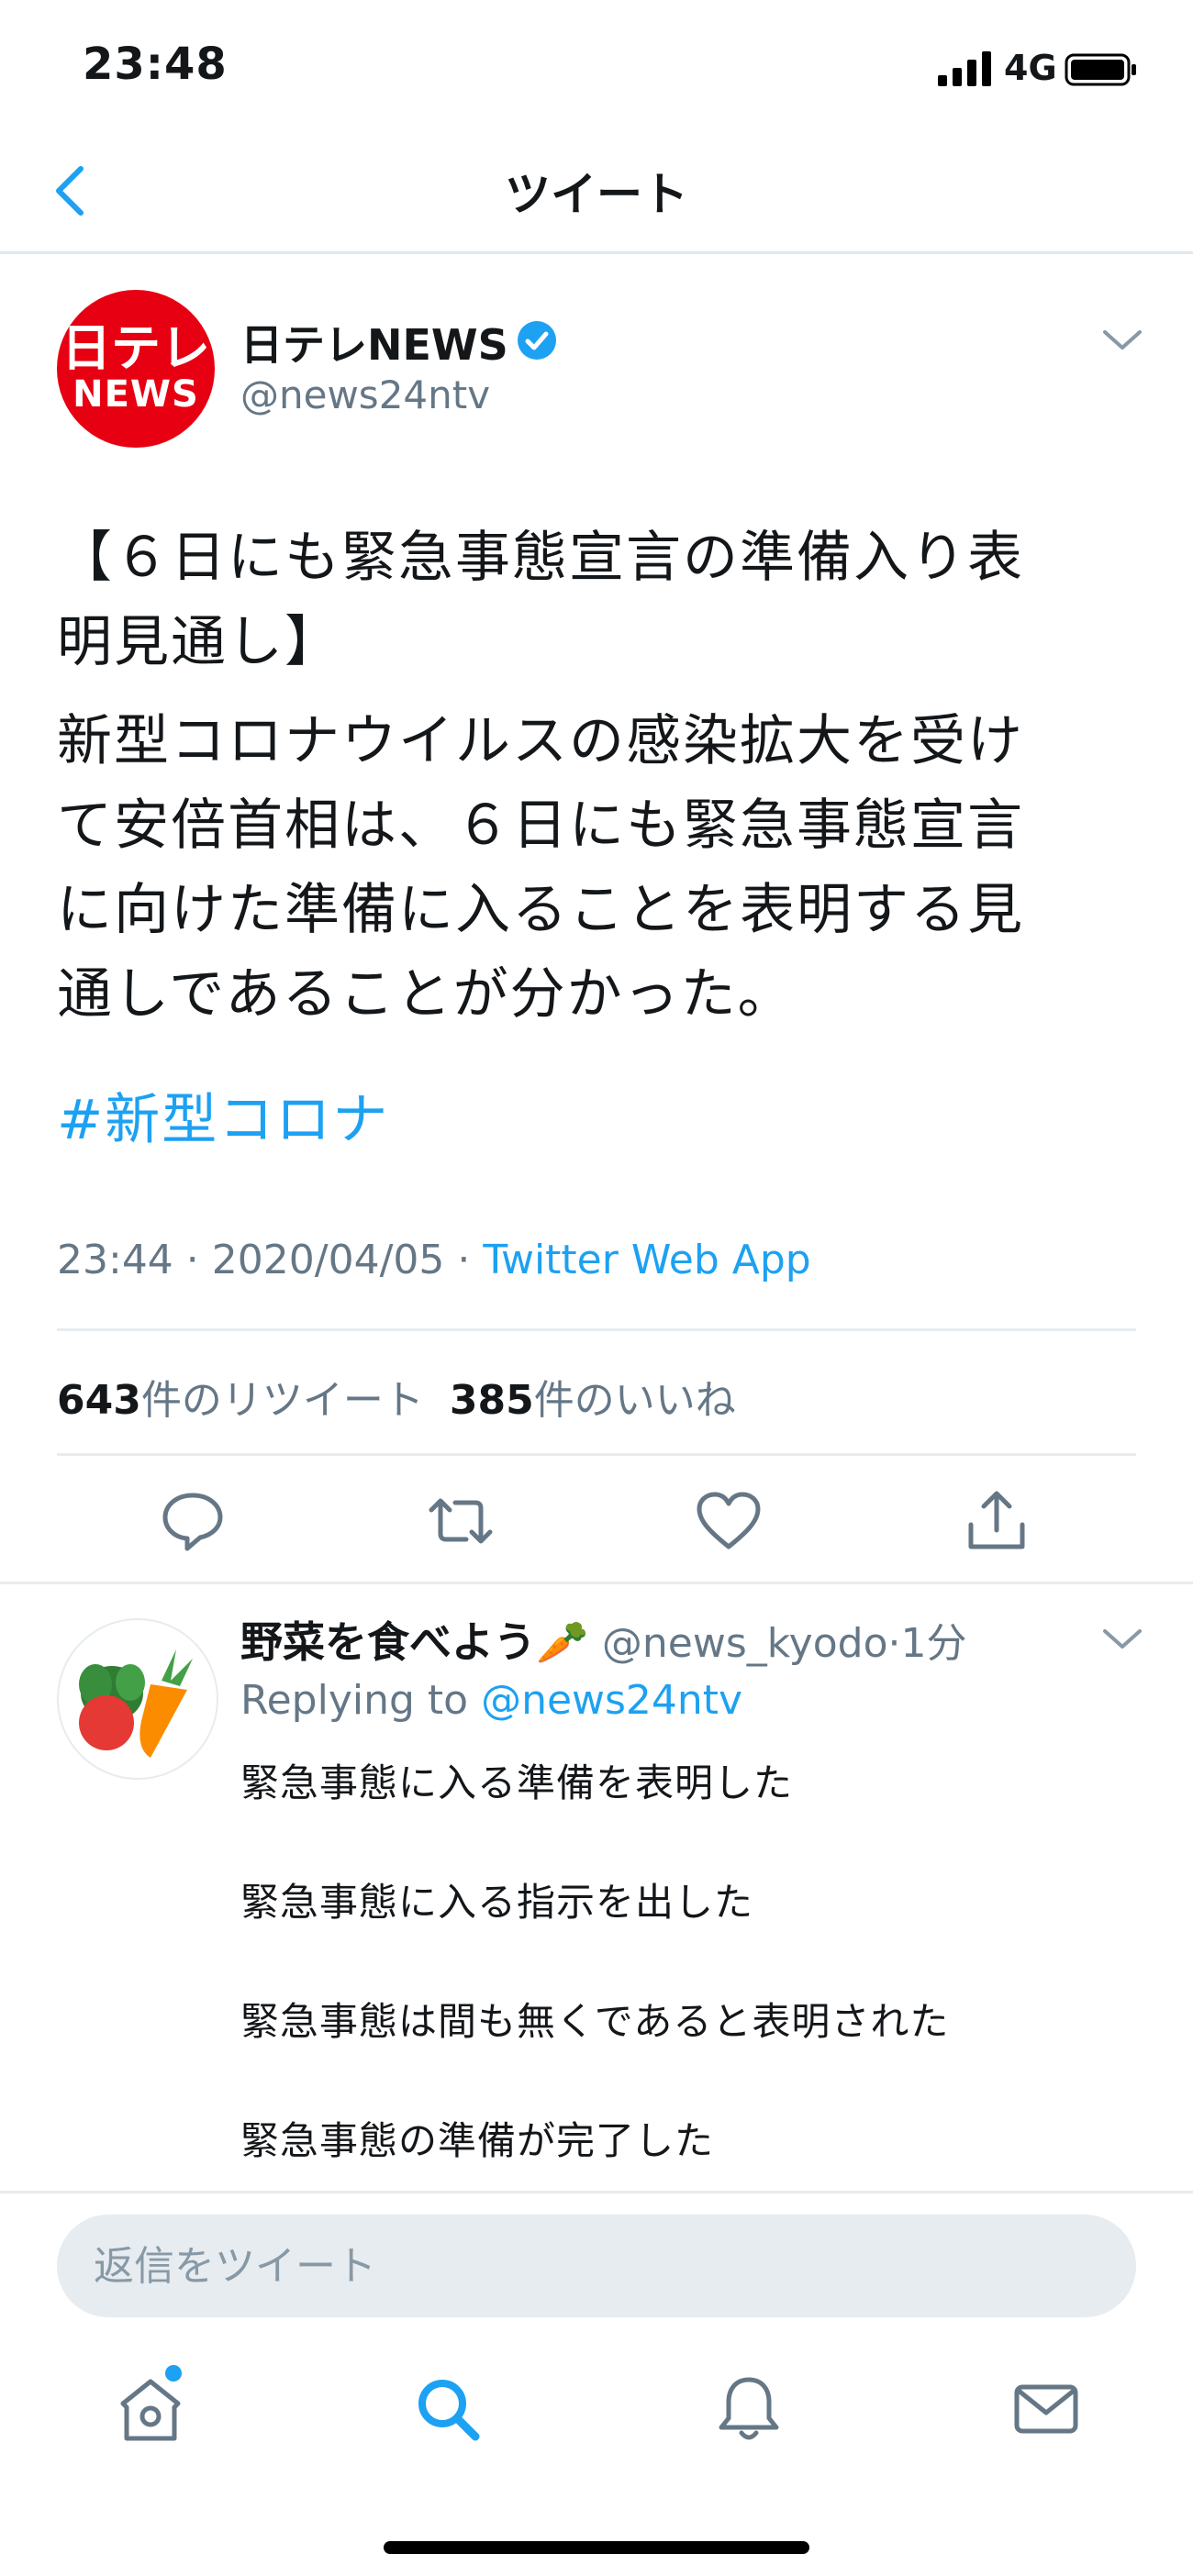  I want to click on reply-input-container, so click(596, 2266).